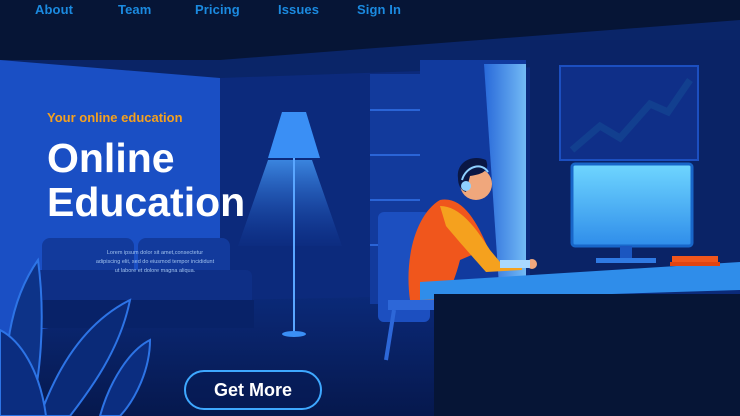 Image resolution: width=740 pixels, height=416 pixels. What do you see at coordinates (54, 9) in the screenshot?
I see `nav-about: About` at bounding box center [54, 9].